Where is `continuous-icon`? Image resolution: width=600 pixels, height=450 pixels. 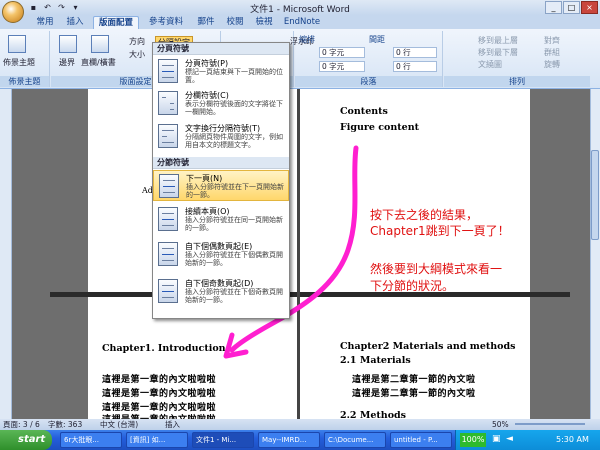
continuous-icon is located at coordinates (168, 219).